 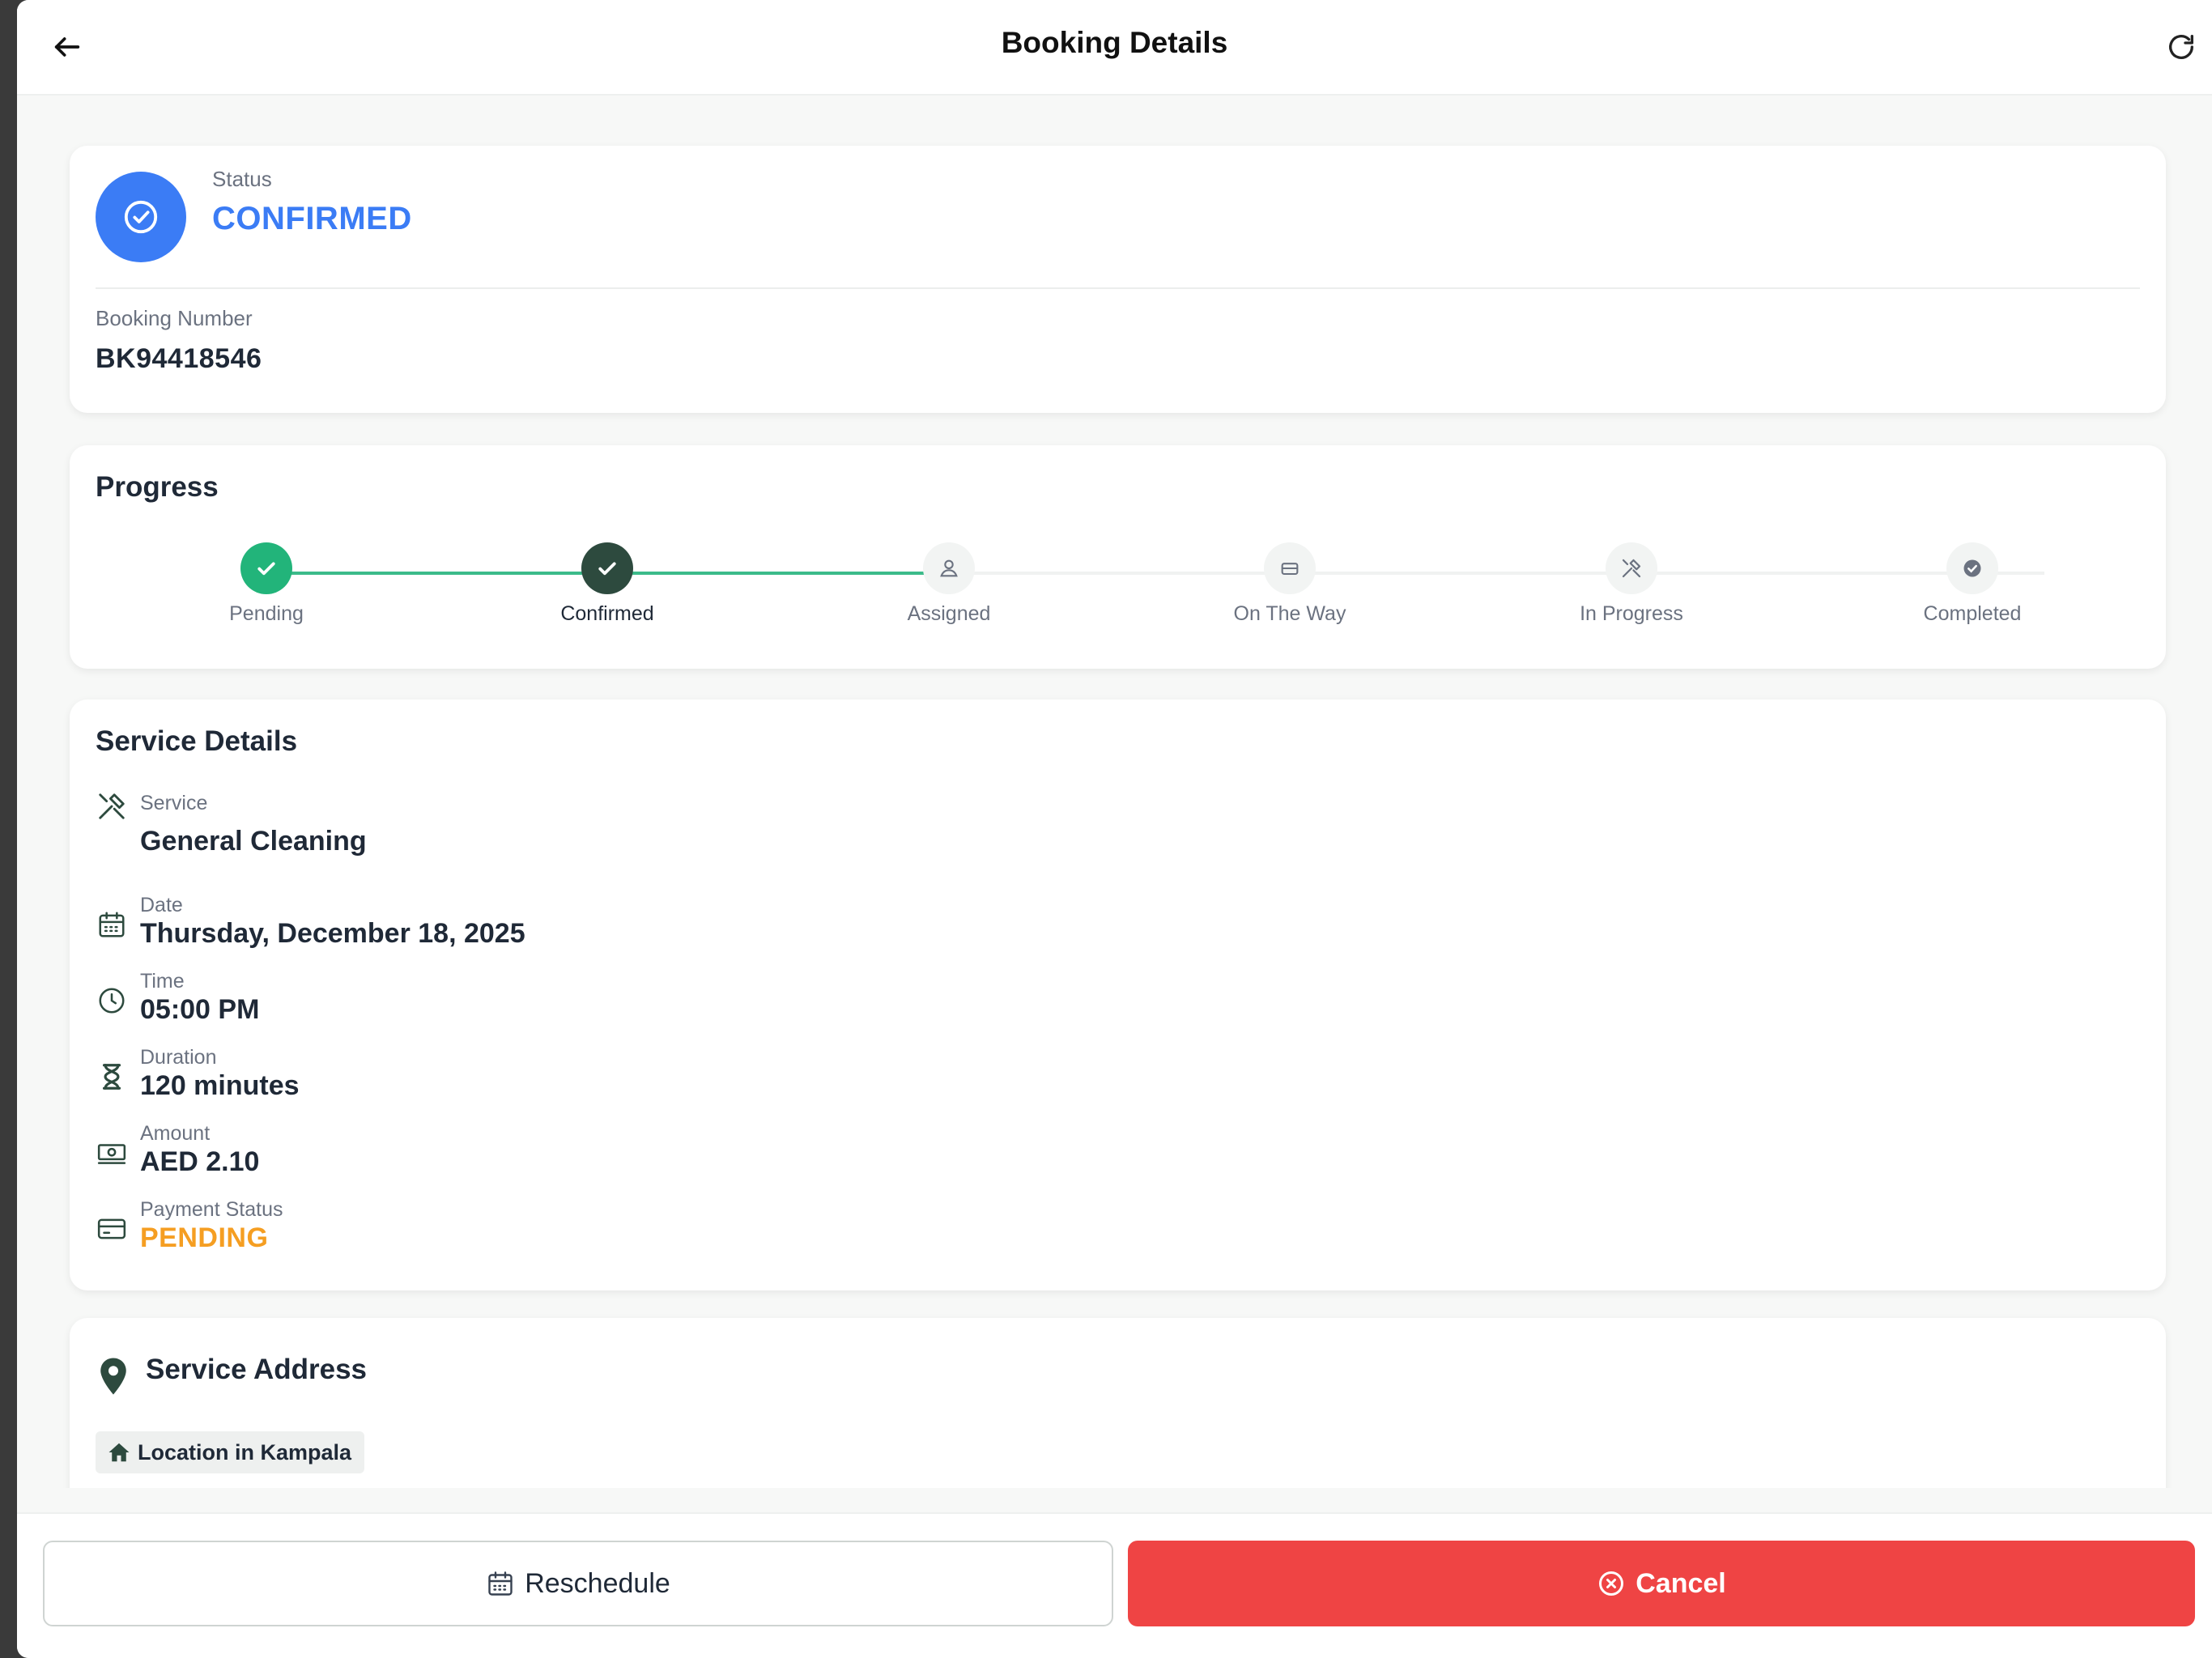 I want to click on app-header: Booking Details, so click(x=1114, y=48).